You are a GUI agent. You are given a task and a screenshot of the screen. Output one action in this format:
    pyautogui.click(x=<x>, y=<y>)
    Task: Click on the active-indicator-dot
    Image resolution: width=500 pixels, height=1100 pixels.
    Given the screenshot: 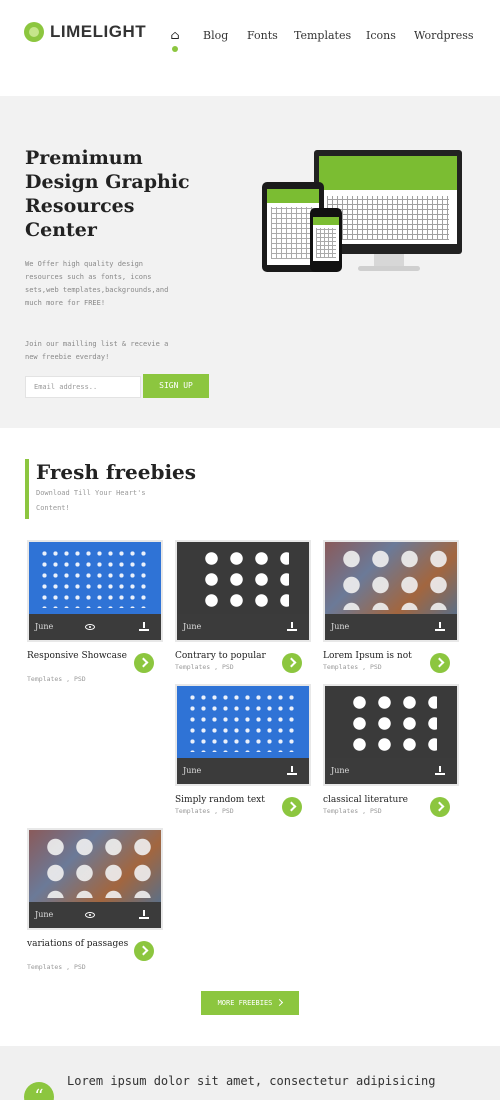 What is the action you would take?
    pyautogui.click(x=175, y=49)
    